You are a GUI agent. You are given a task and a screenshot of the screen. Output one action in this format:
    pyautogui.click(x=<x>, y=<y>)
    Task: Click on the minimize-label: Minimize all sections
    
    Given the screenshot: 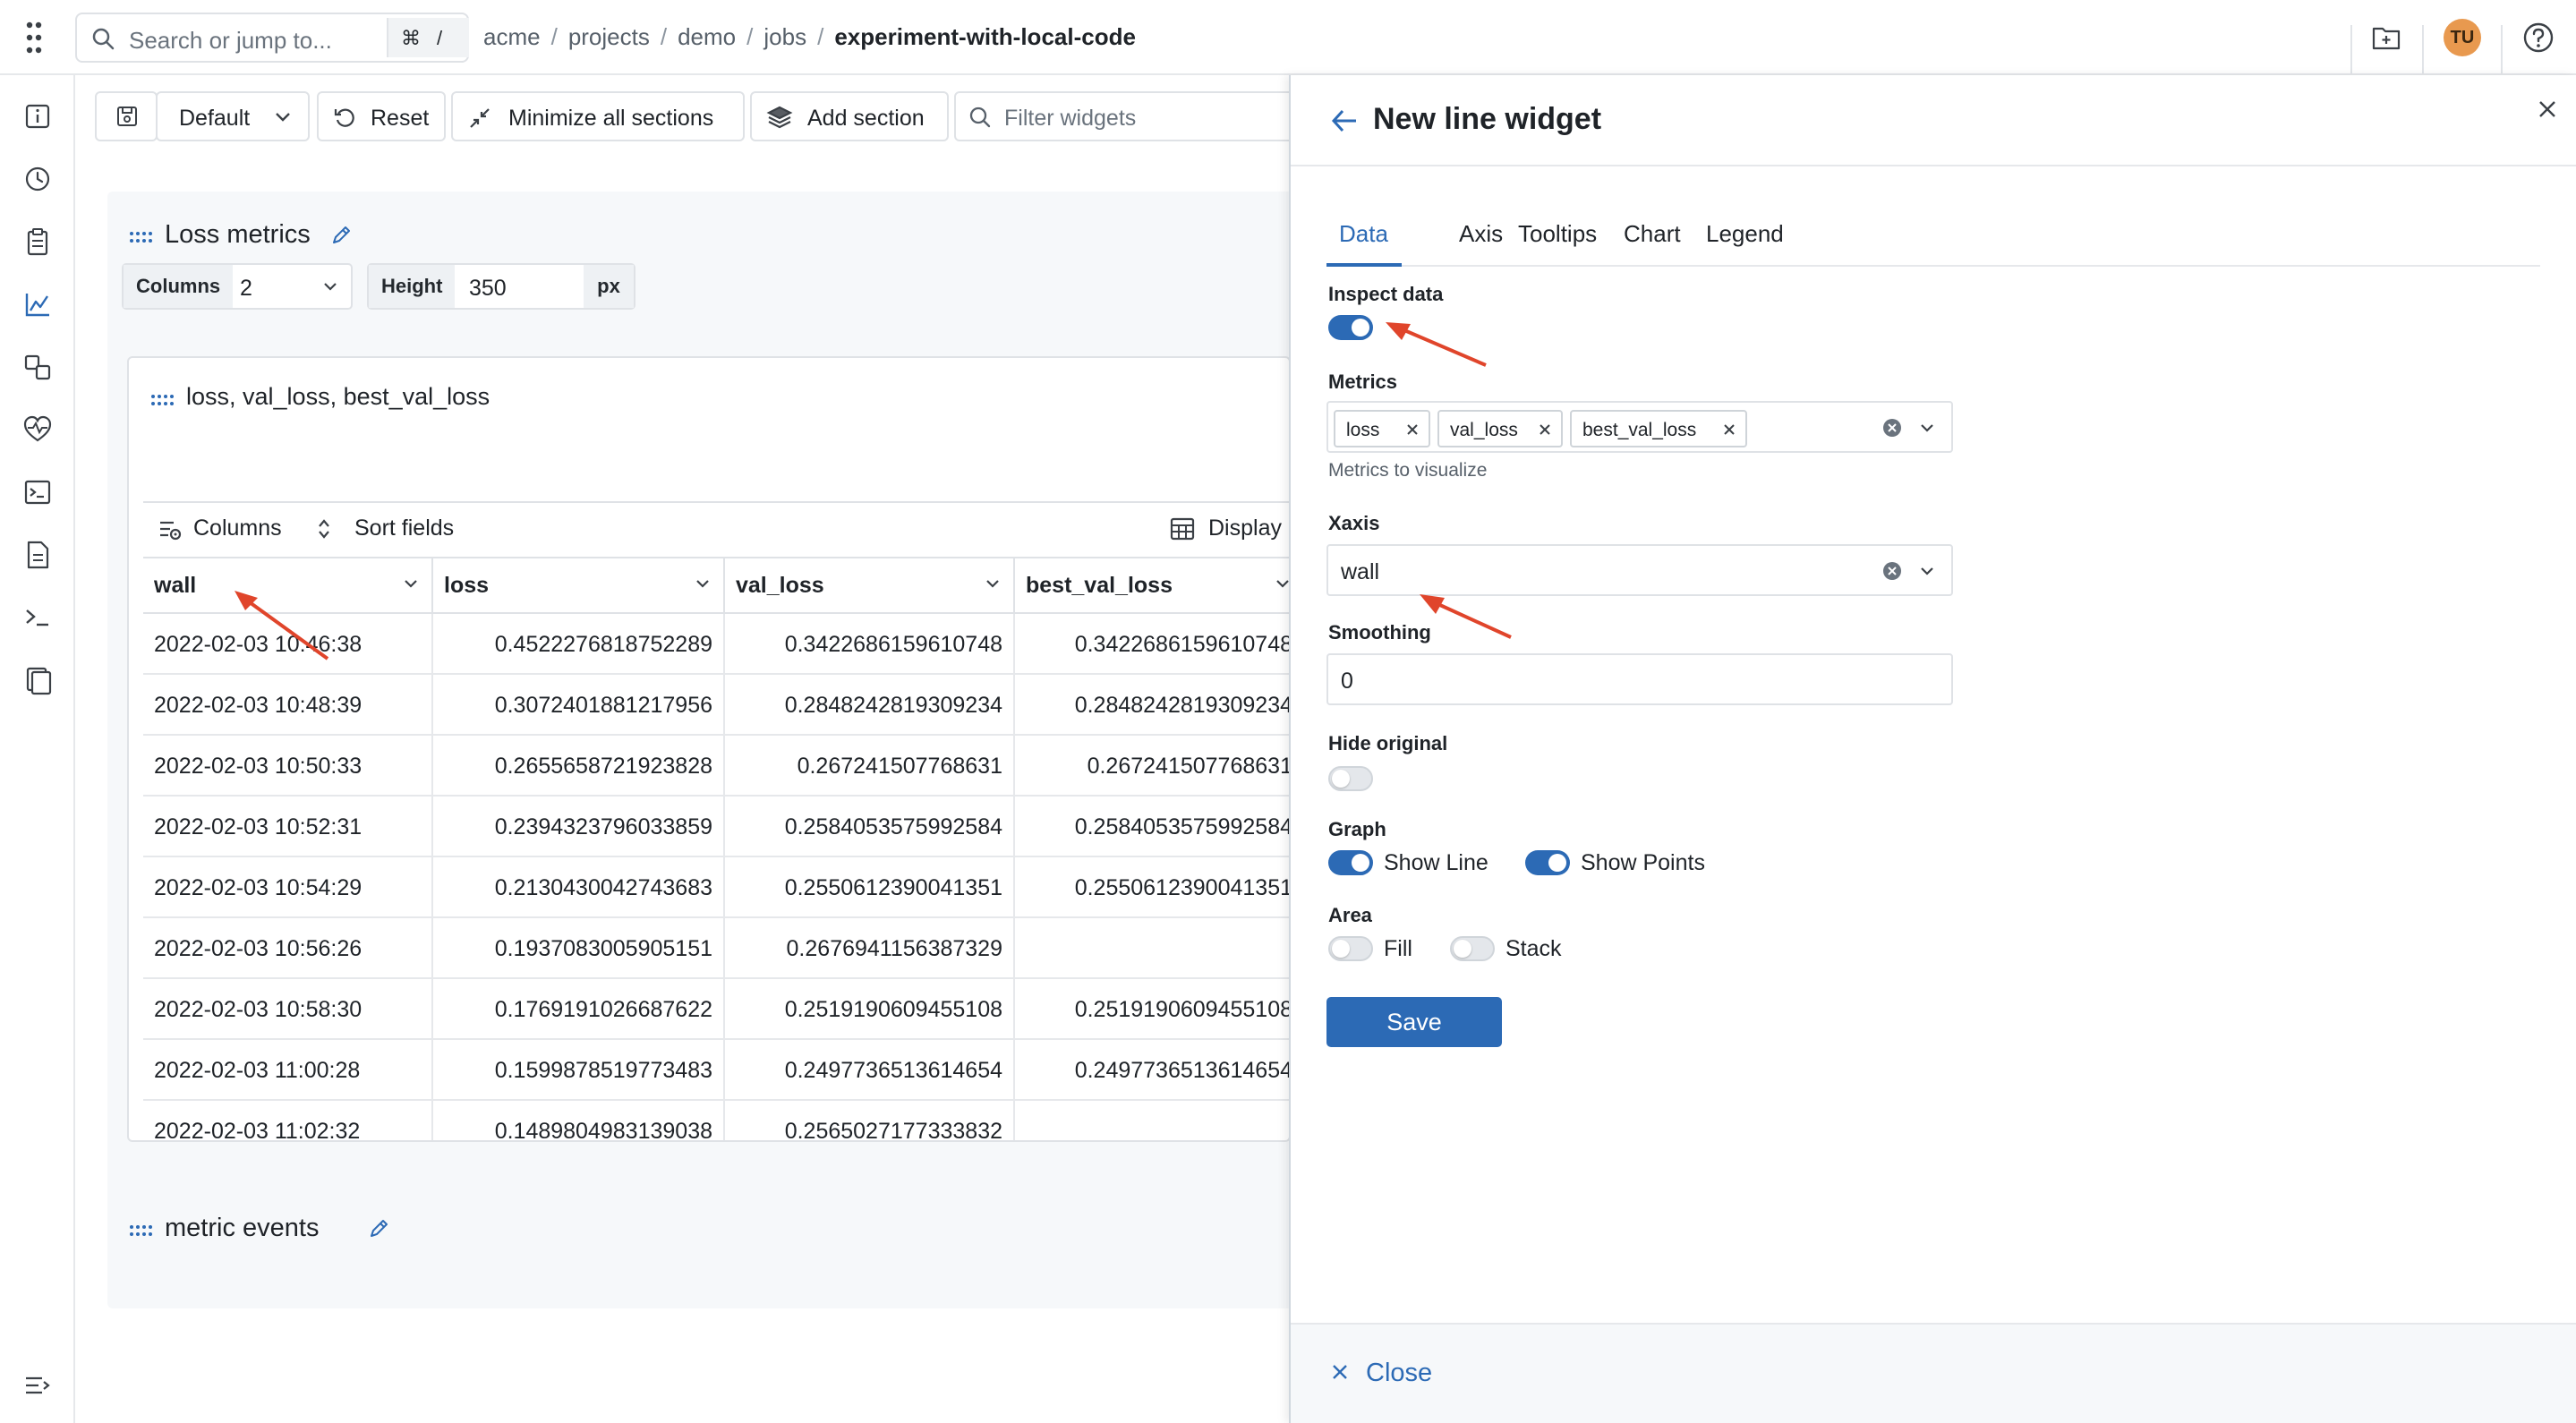 What is the action you would take?
    pyautogui.click(x=610, y=119)
    